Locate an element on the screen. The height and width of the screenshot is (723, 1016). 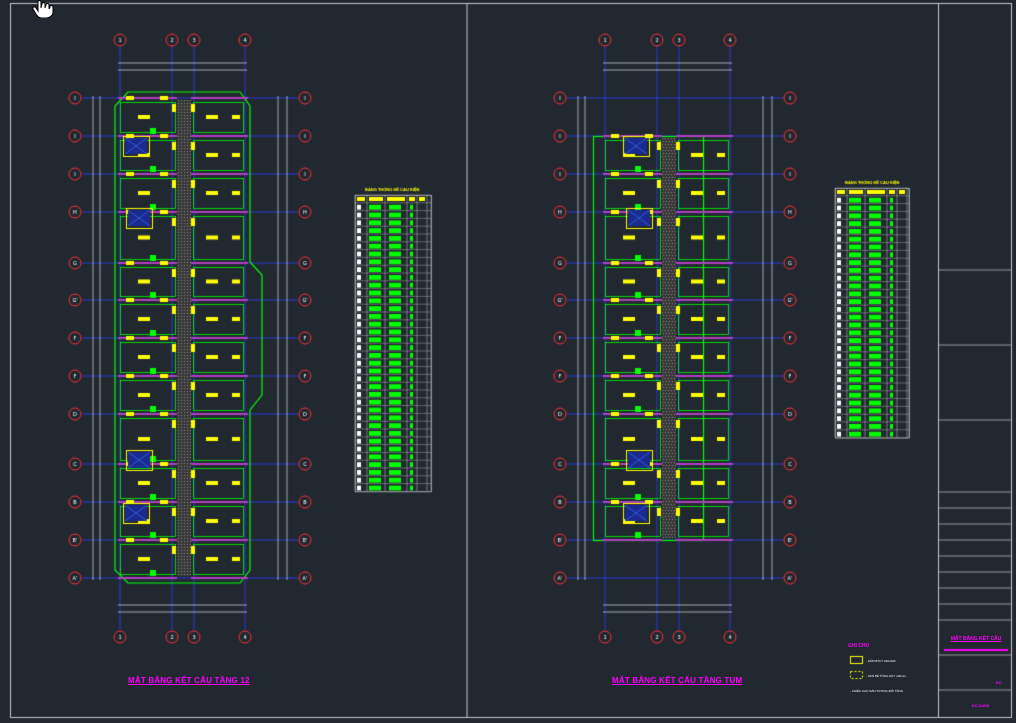
legend-title: GHI CHÚ is located at coordinates (859, 646).